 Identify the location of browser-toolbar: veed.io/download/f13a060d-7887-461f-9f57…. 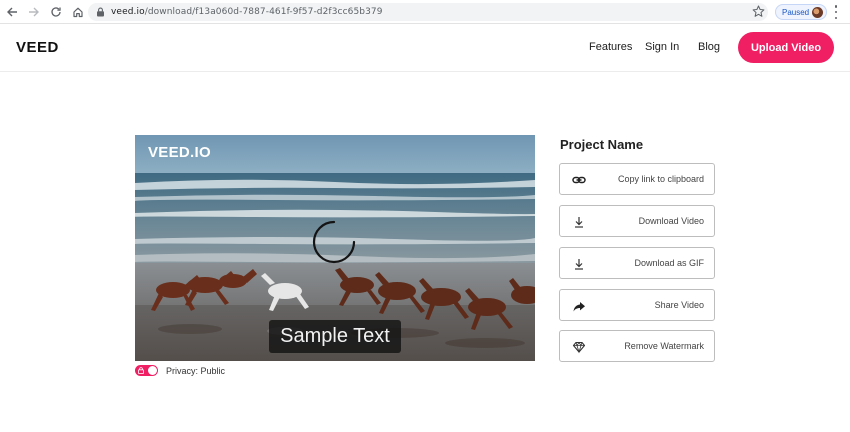
(425, 12).